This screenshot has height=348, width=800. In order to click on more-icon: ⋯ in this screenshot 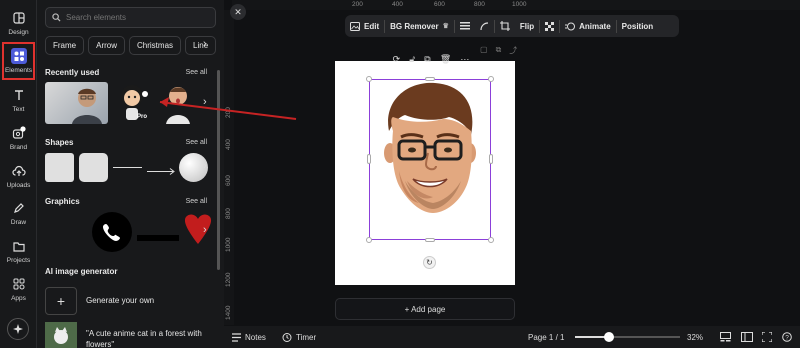, I will do `click(464, 59)`.